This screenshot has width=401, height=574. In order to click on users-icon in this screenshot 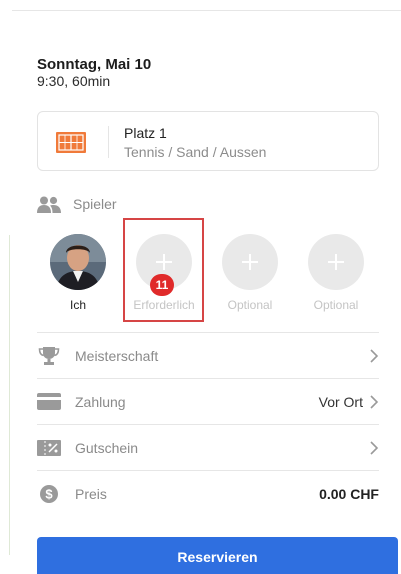, I will do `click(49, 204)`.